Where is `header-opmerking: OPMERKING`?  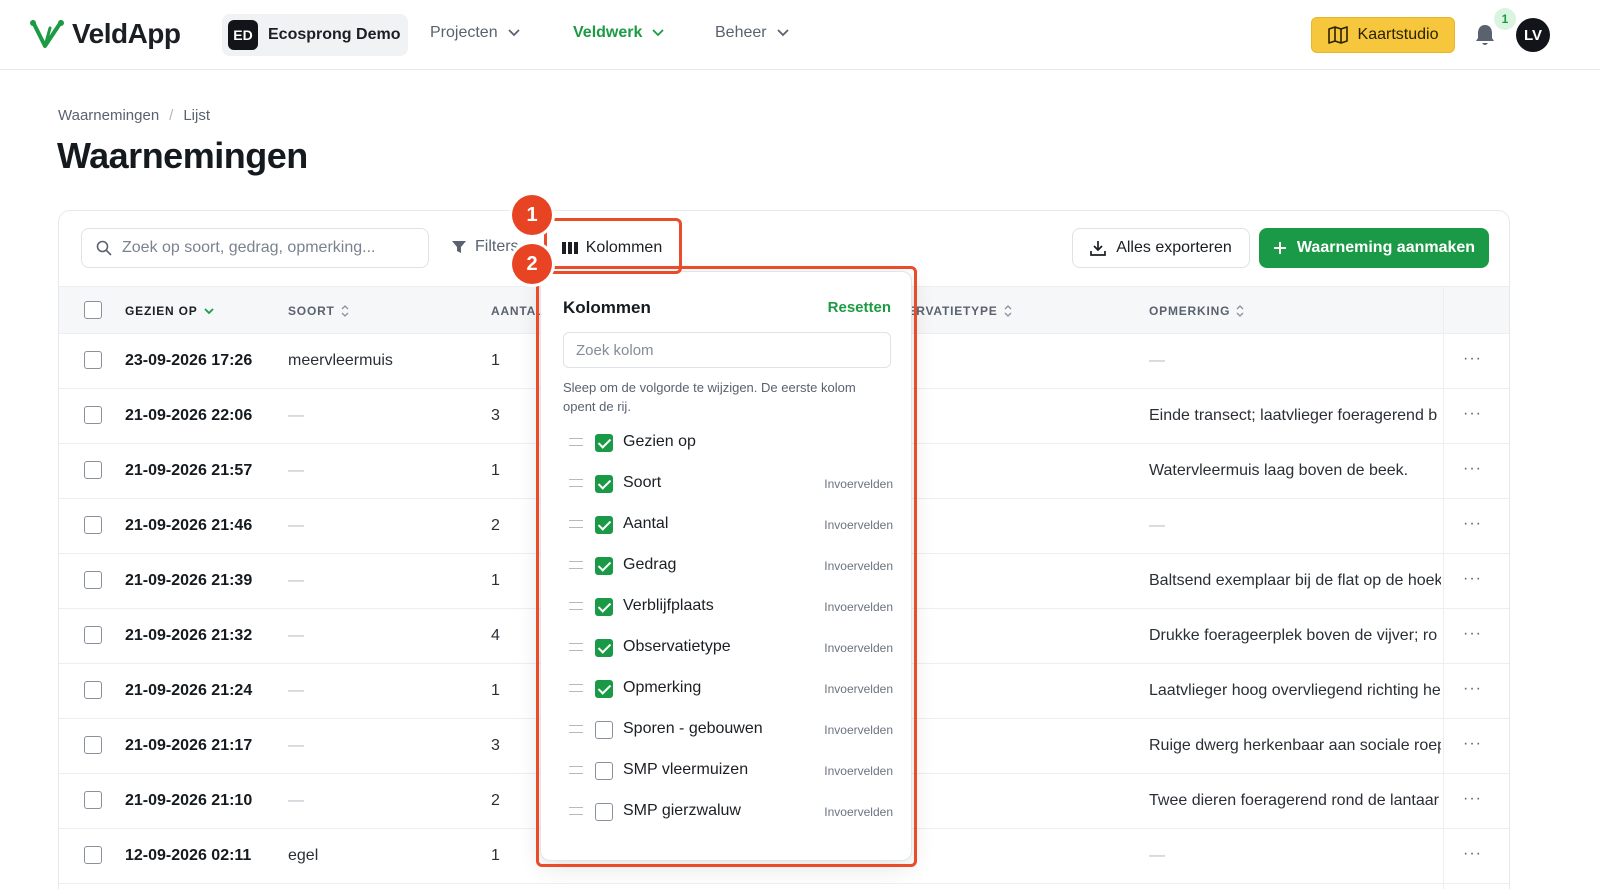 header-opmerking: OPMERKING is located at coordinates (1196, 311).